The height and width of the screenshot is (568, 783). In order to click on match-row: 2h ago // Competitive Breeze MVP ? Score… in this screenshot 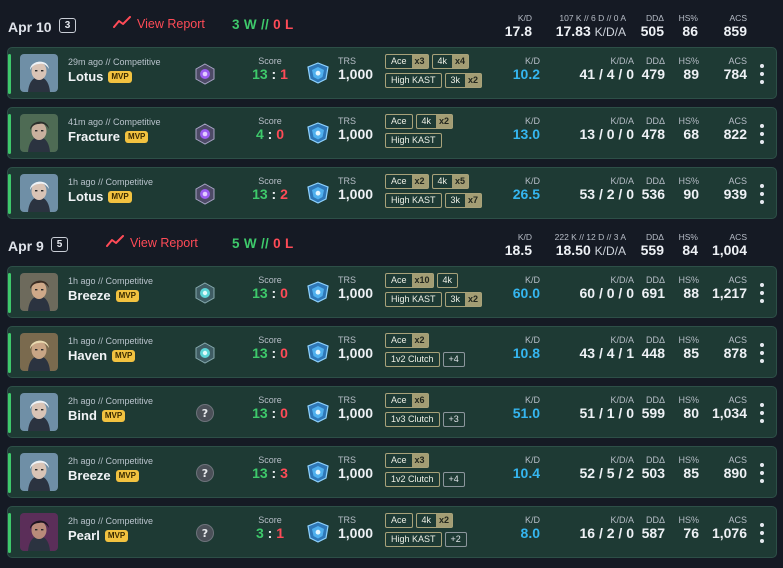, I will do `click(392, 472)`.